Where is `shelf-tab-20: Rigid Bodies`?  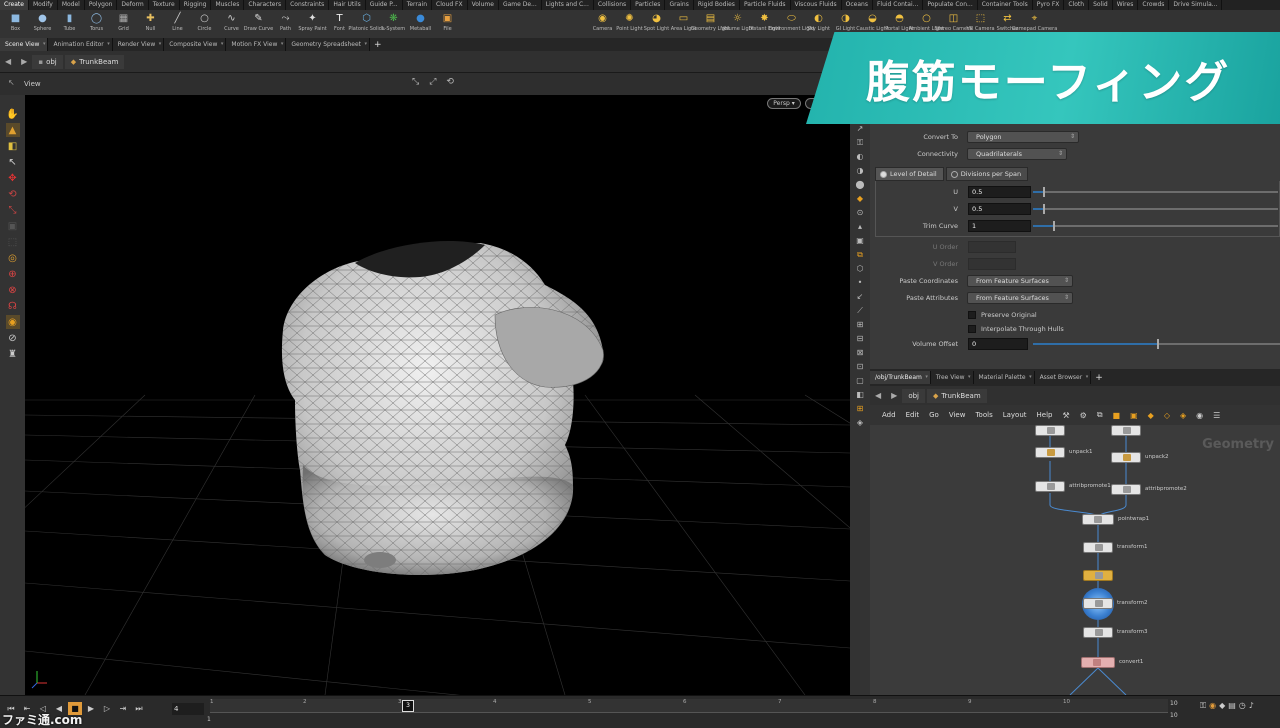
shelf-tab-20: Rigid Bodies is located at coordinates (717, 5).